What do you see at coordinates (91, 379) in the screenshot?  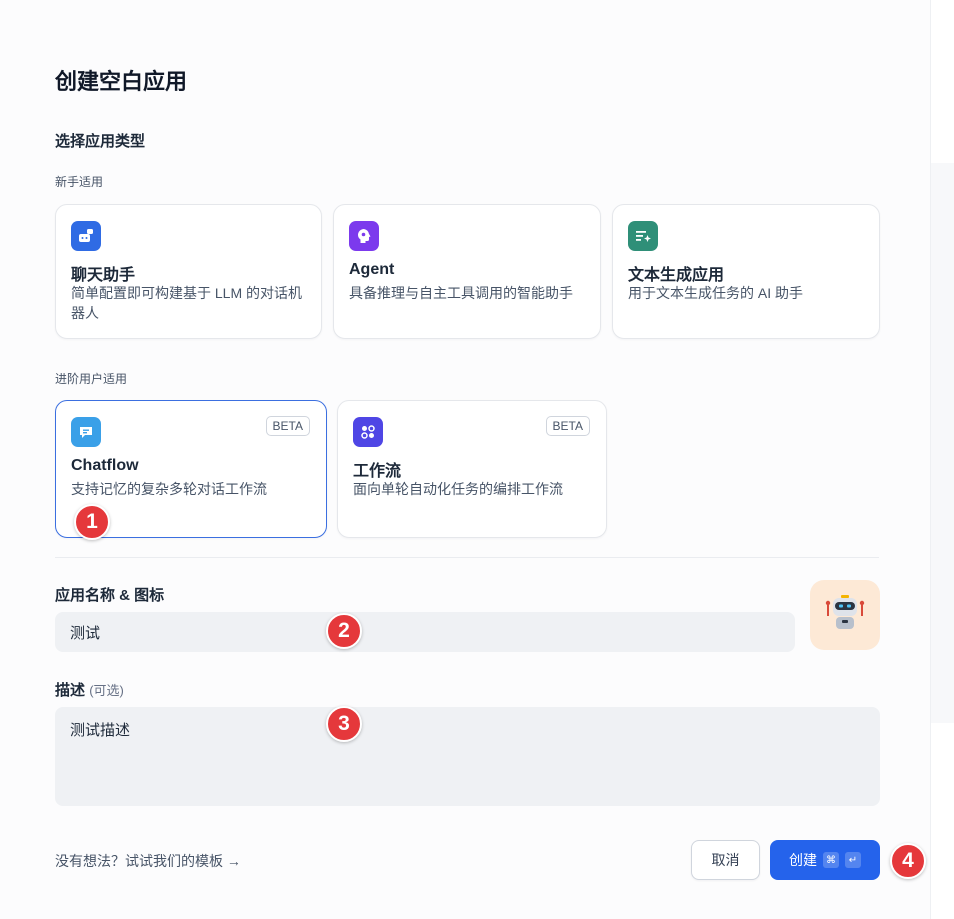 I see `advanced-group-label: 进阶用户适用` at bounding box center [91, 379].